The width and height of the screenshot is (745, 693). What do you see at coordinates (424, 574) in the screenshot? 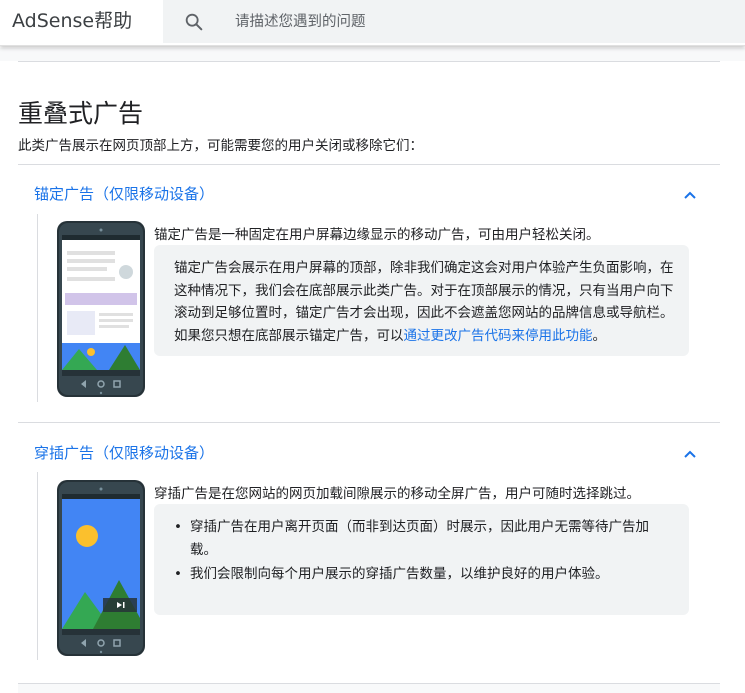
I see `list-item: 我们会限制向每个用户展示的穿插广告数量，以维护良好的用户体验。` at bounding box center [424, 574].